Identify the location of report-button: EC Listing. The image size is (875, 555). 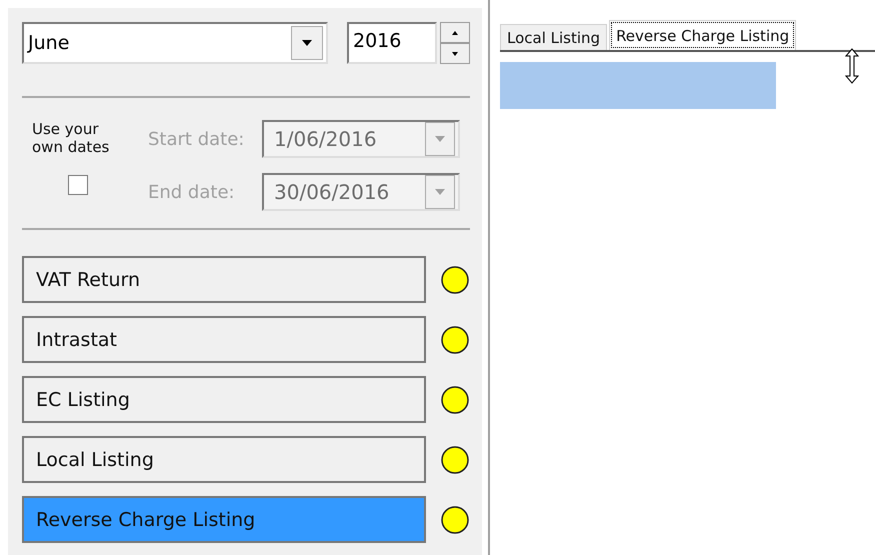
(224, 399).